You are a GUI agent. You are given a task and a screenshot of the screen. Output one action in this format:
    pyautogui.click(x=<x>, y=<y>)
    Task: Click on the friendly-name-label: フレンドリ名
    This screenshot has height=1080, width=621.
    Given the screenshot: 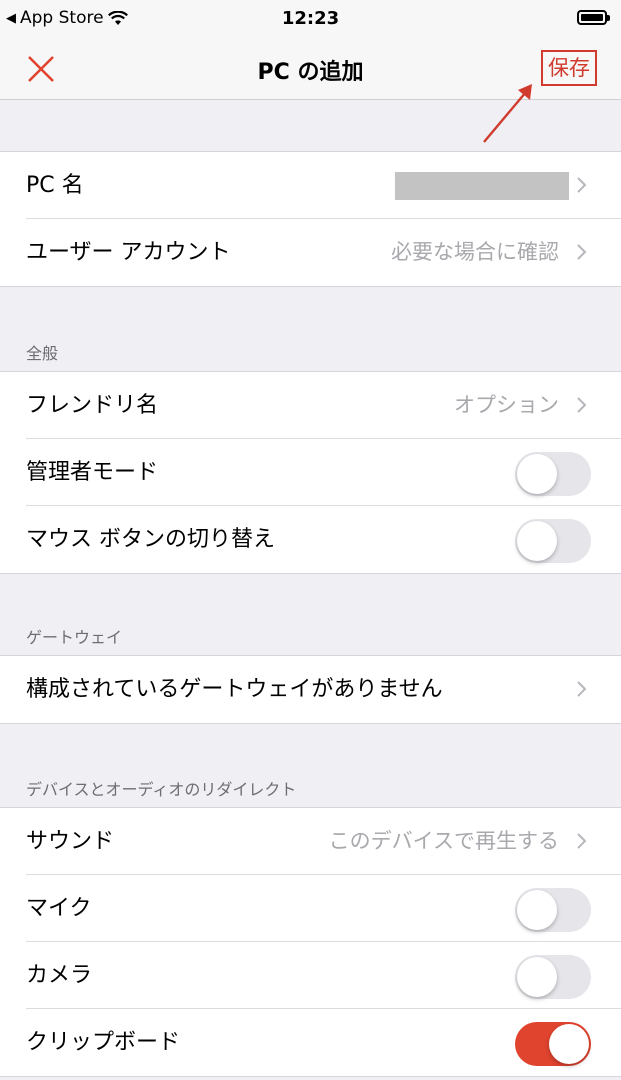 What is the action you would take?
    pyautogui.click(x=92, y=405)
    